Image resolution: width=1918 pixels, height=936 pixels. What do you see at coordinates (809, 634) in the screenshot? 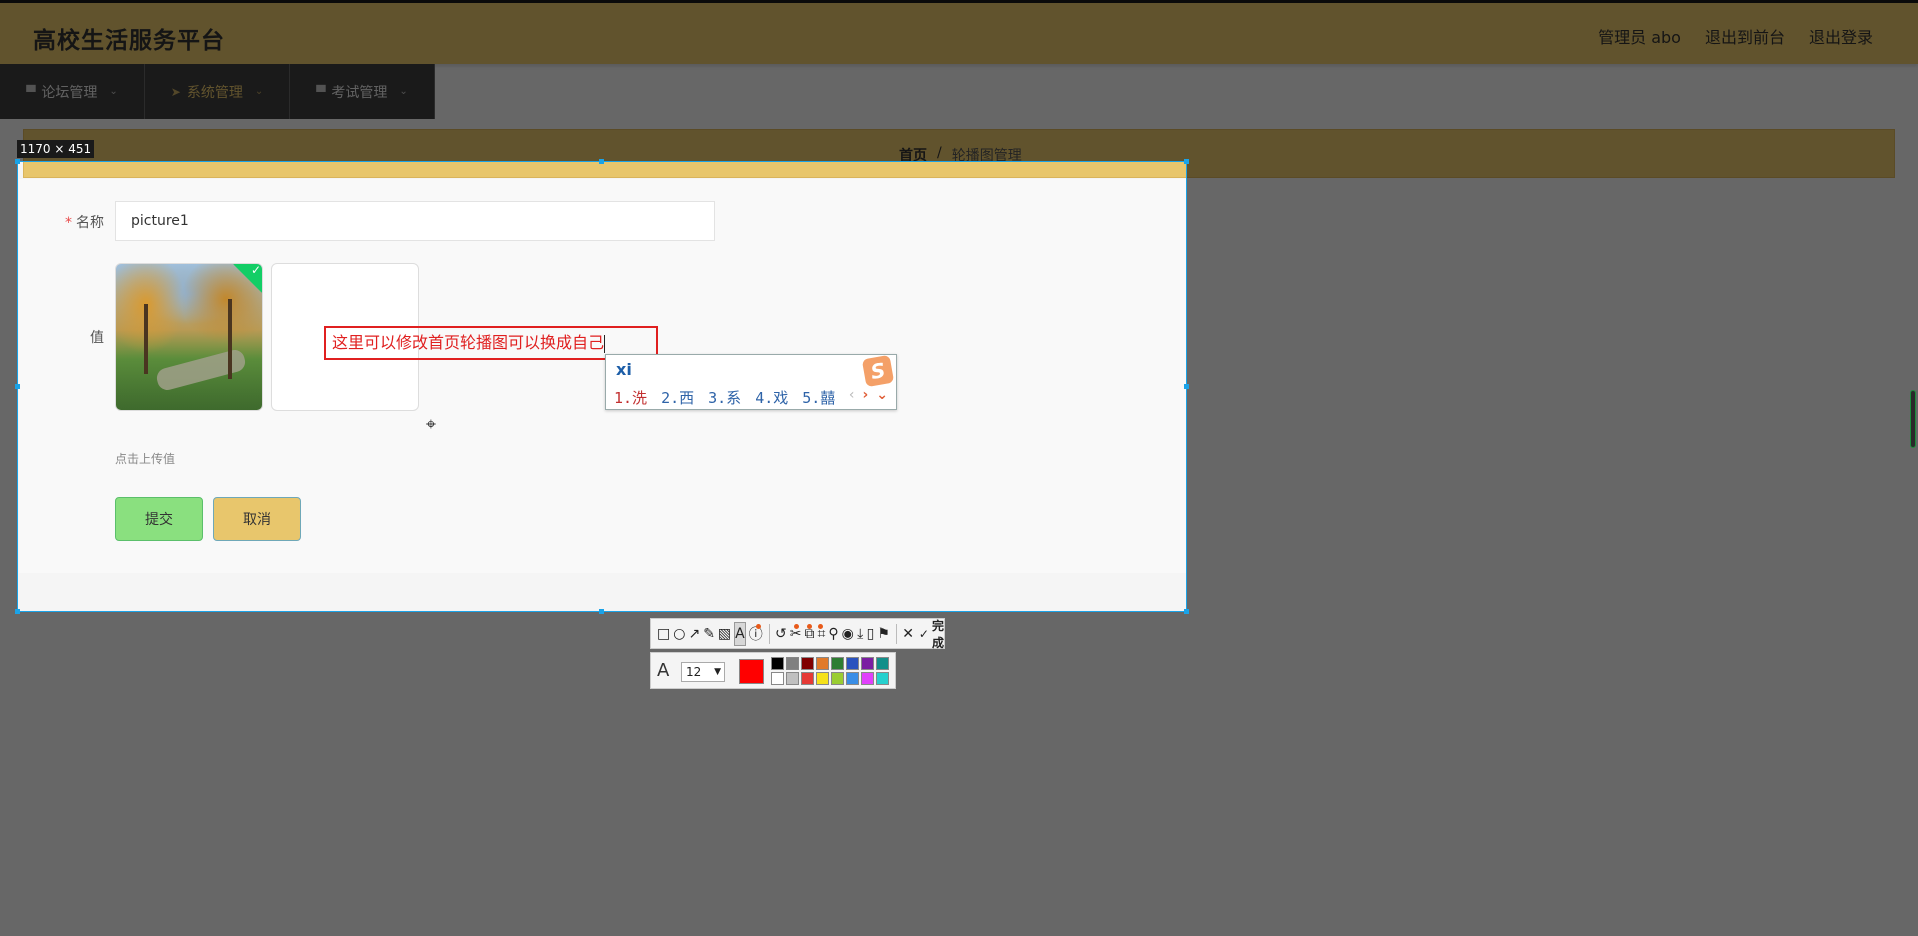
I see `translate-tool-icon: ⧉` at bounding box center [809, 634].